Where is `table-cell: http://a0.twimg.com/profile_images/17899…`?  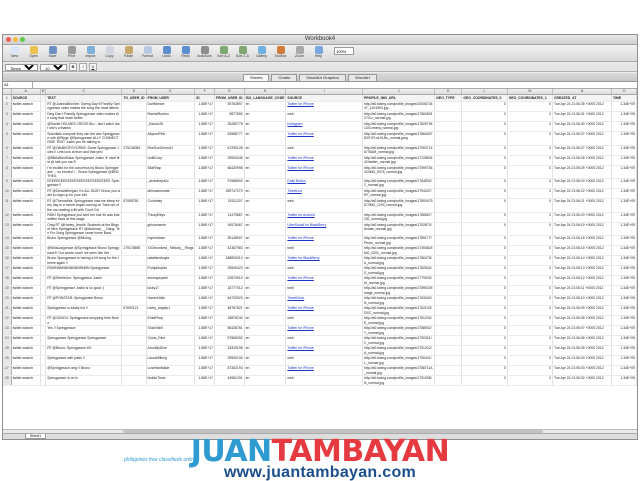 table-cell: http://a0.twimg.com/profile_images/17899… is located at coordinates (399, 291).